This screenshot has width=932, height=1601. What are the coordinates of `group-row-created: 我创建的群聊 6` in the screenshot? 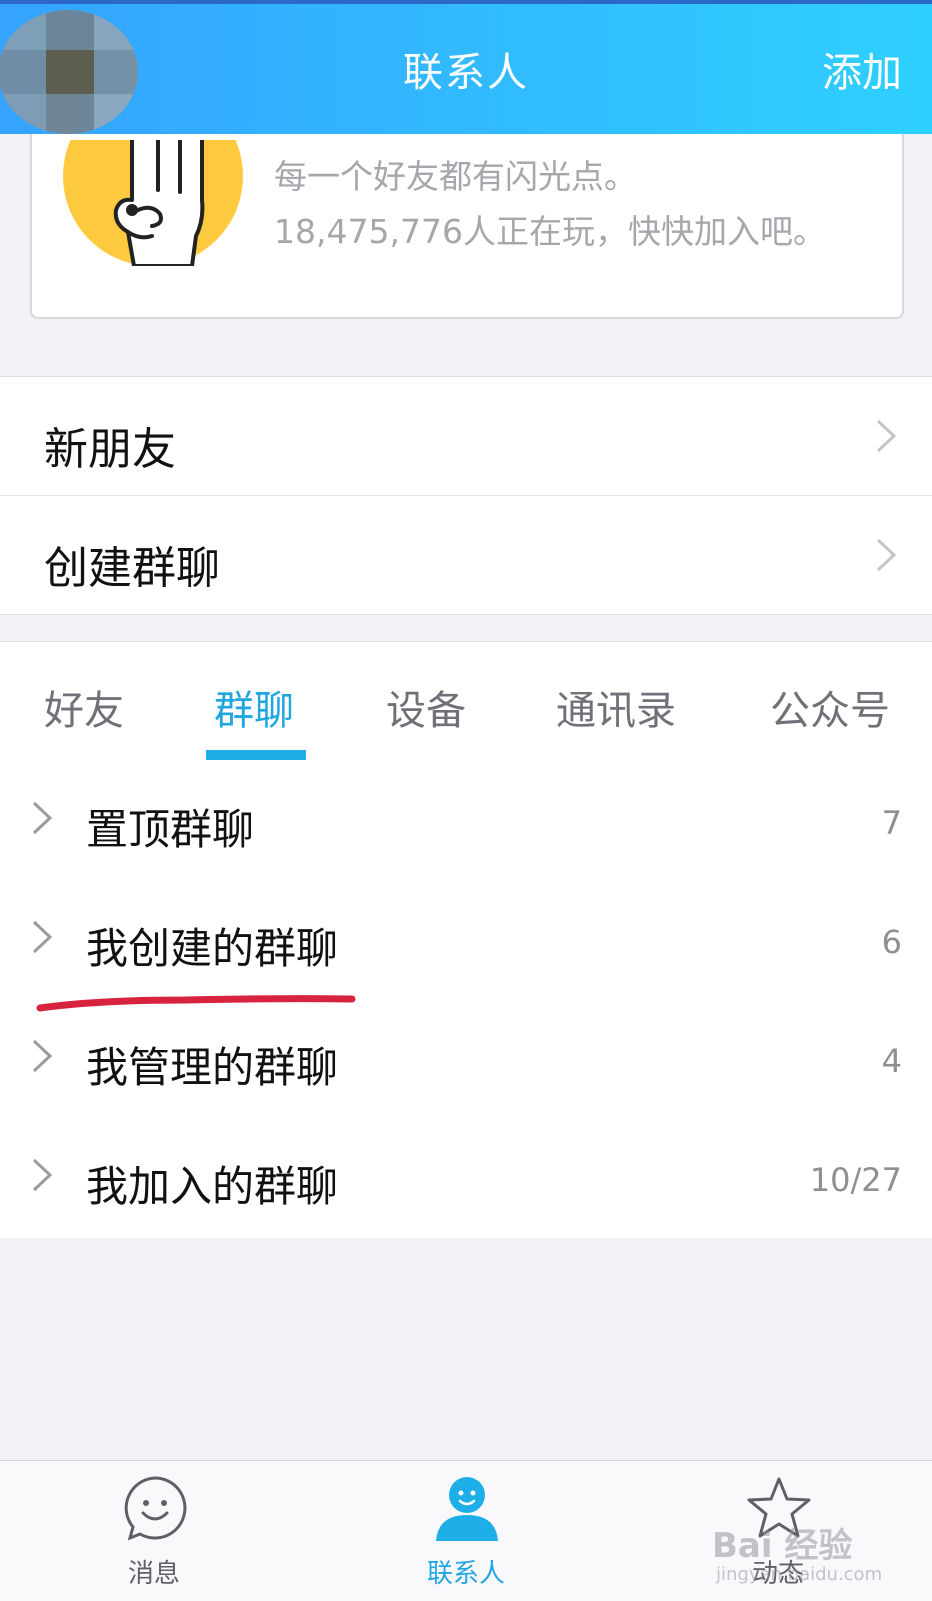 It's located at (466, 938).